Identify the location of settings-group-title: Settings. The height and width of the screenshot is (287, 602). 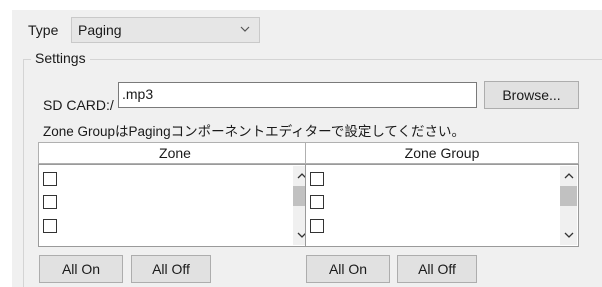
(60, 58).